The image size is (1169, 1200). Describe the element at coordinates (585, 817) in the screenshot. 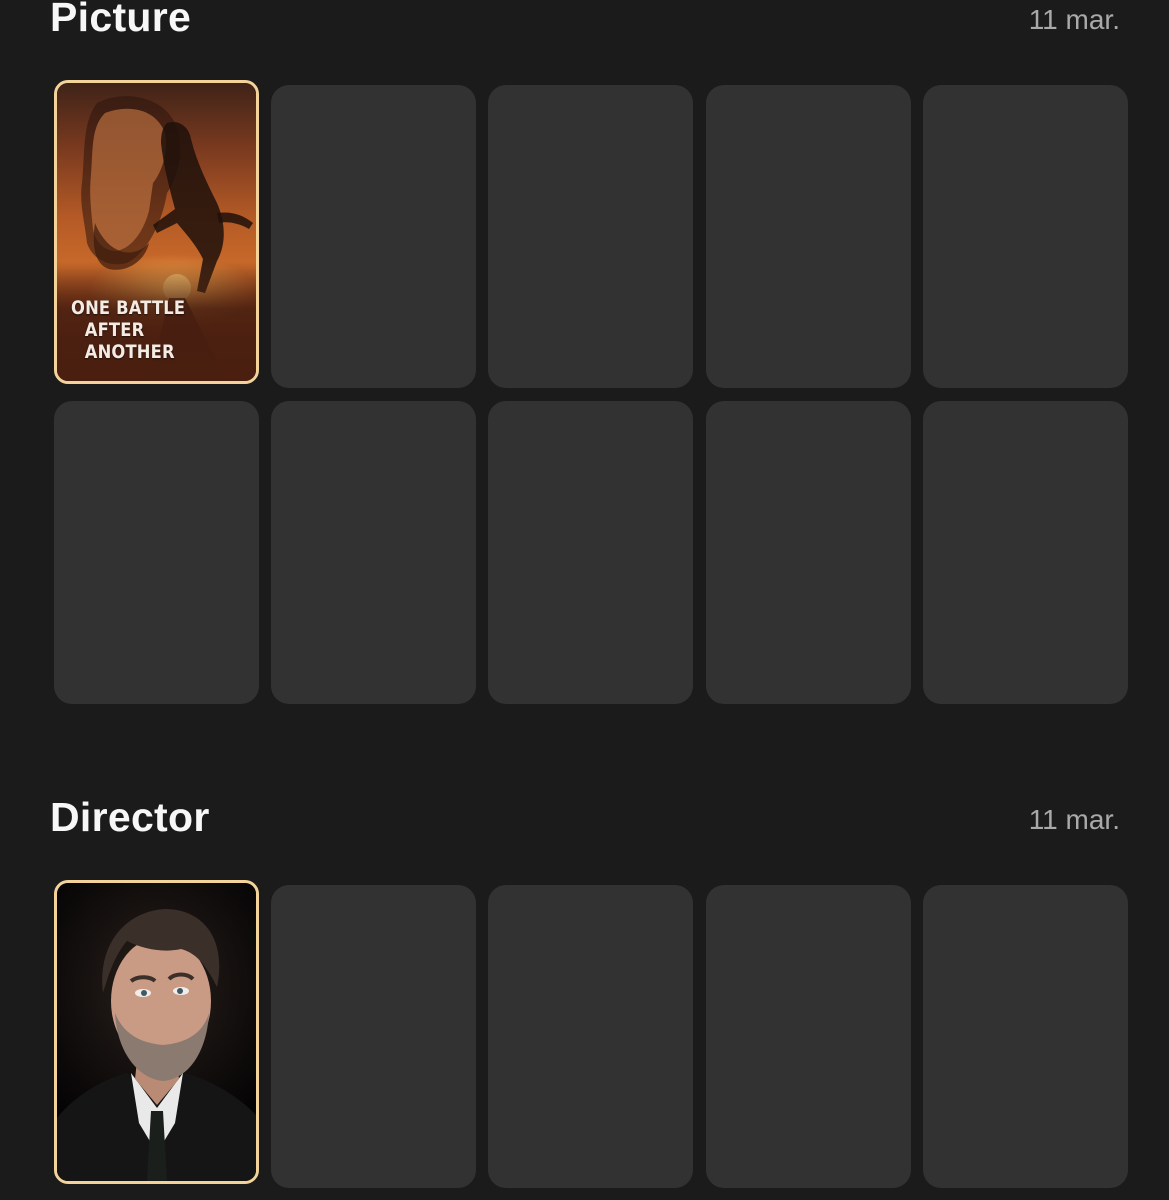

I see `category-header: Director 11 mar.` at that location.